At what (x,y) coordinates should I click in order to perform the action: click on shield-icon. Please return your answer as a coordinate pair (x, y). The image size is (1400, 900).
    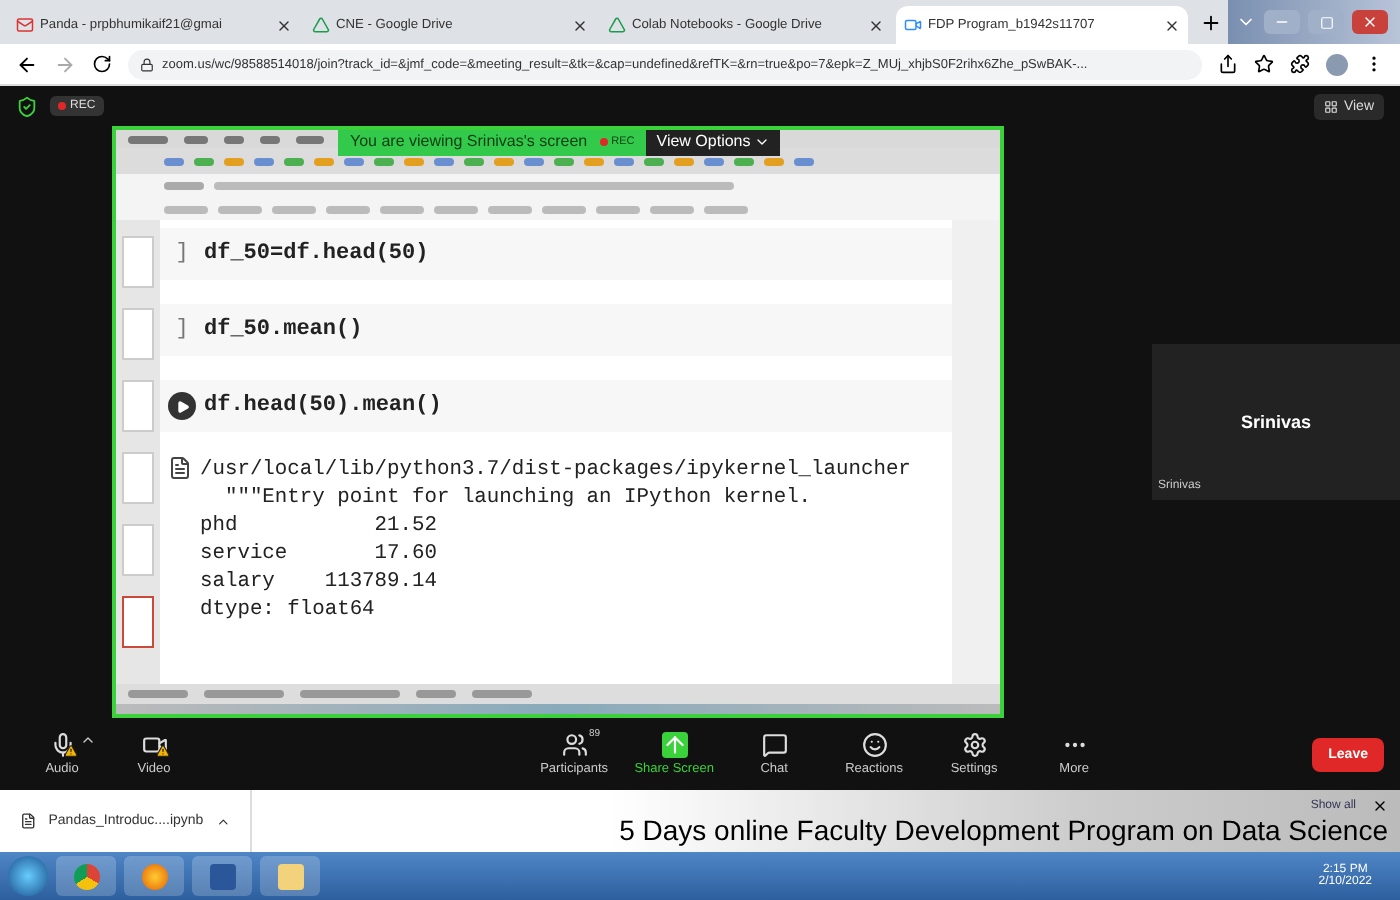
    Looking at the image, I should click on (27, 106).